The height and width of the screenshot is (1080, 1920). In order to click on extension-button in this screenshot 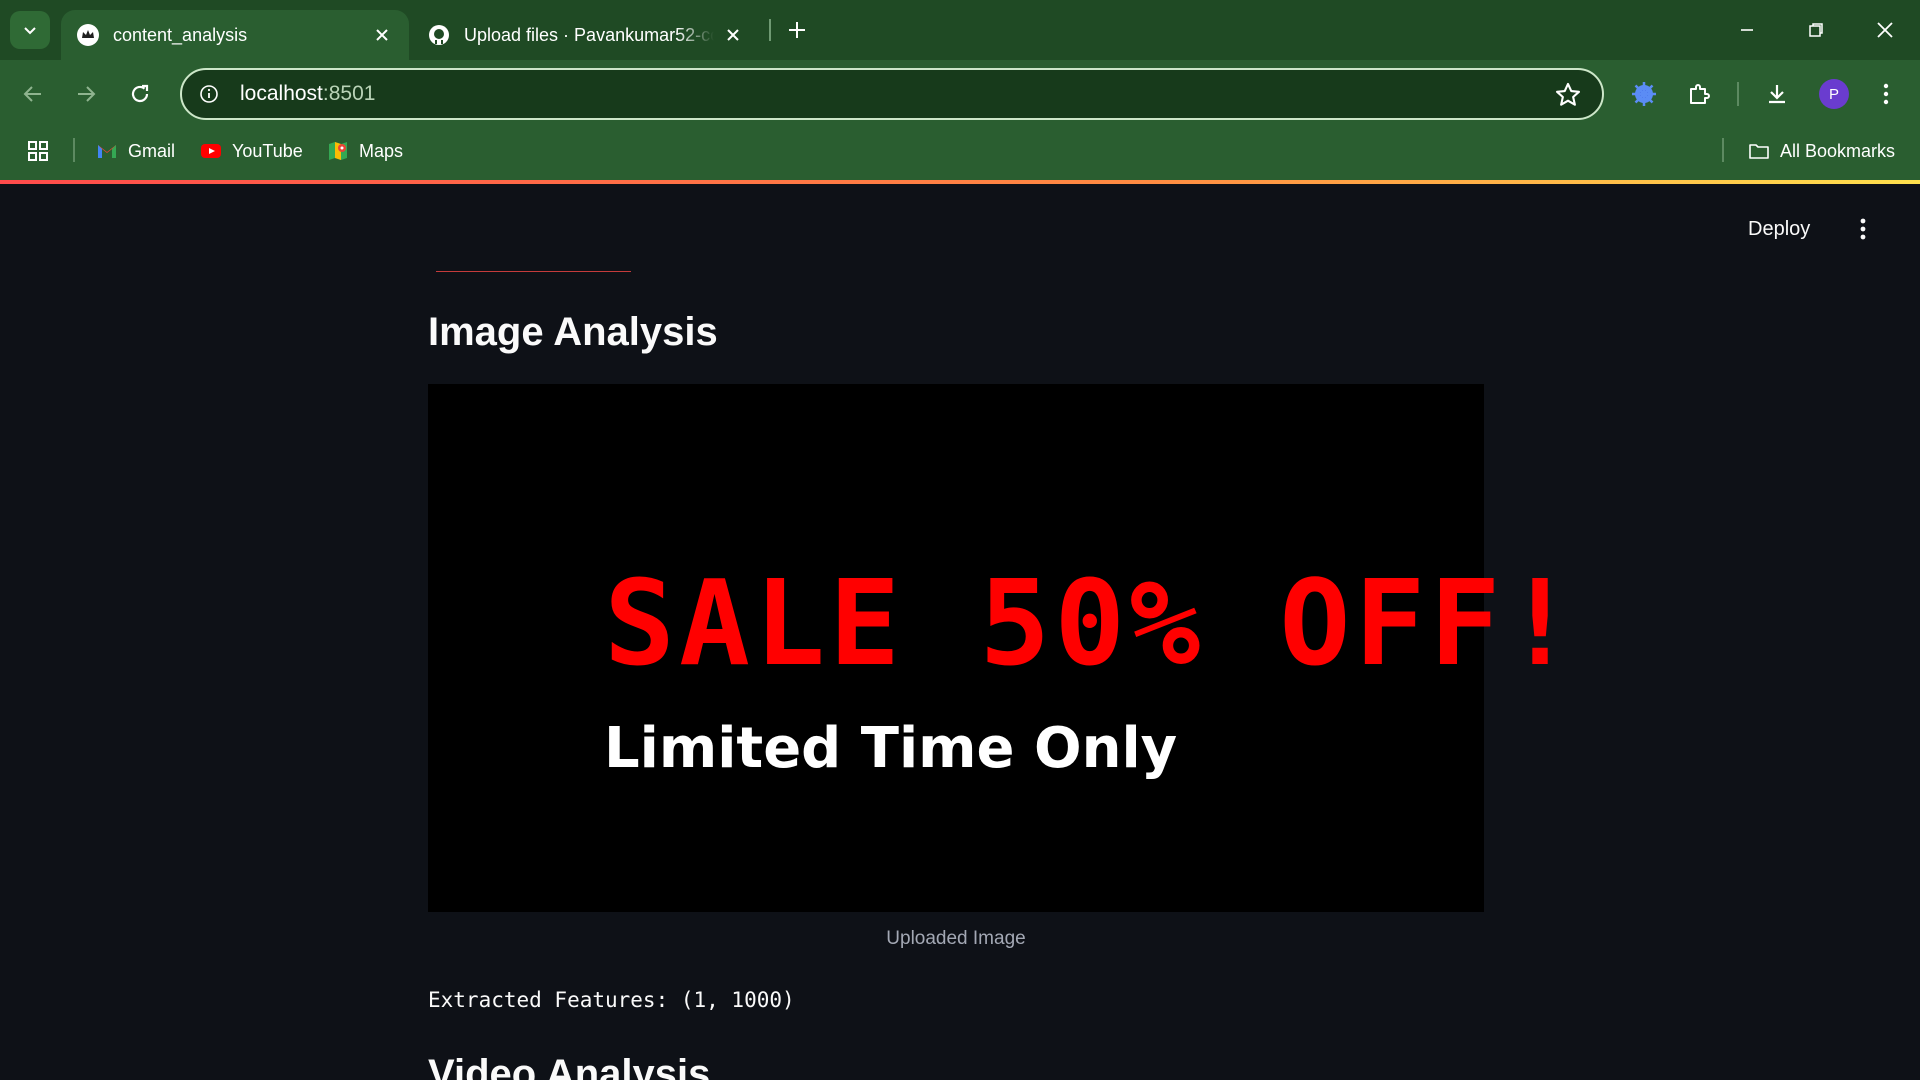, I will do `click(1644, 94)`.